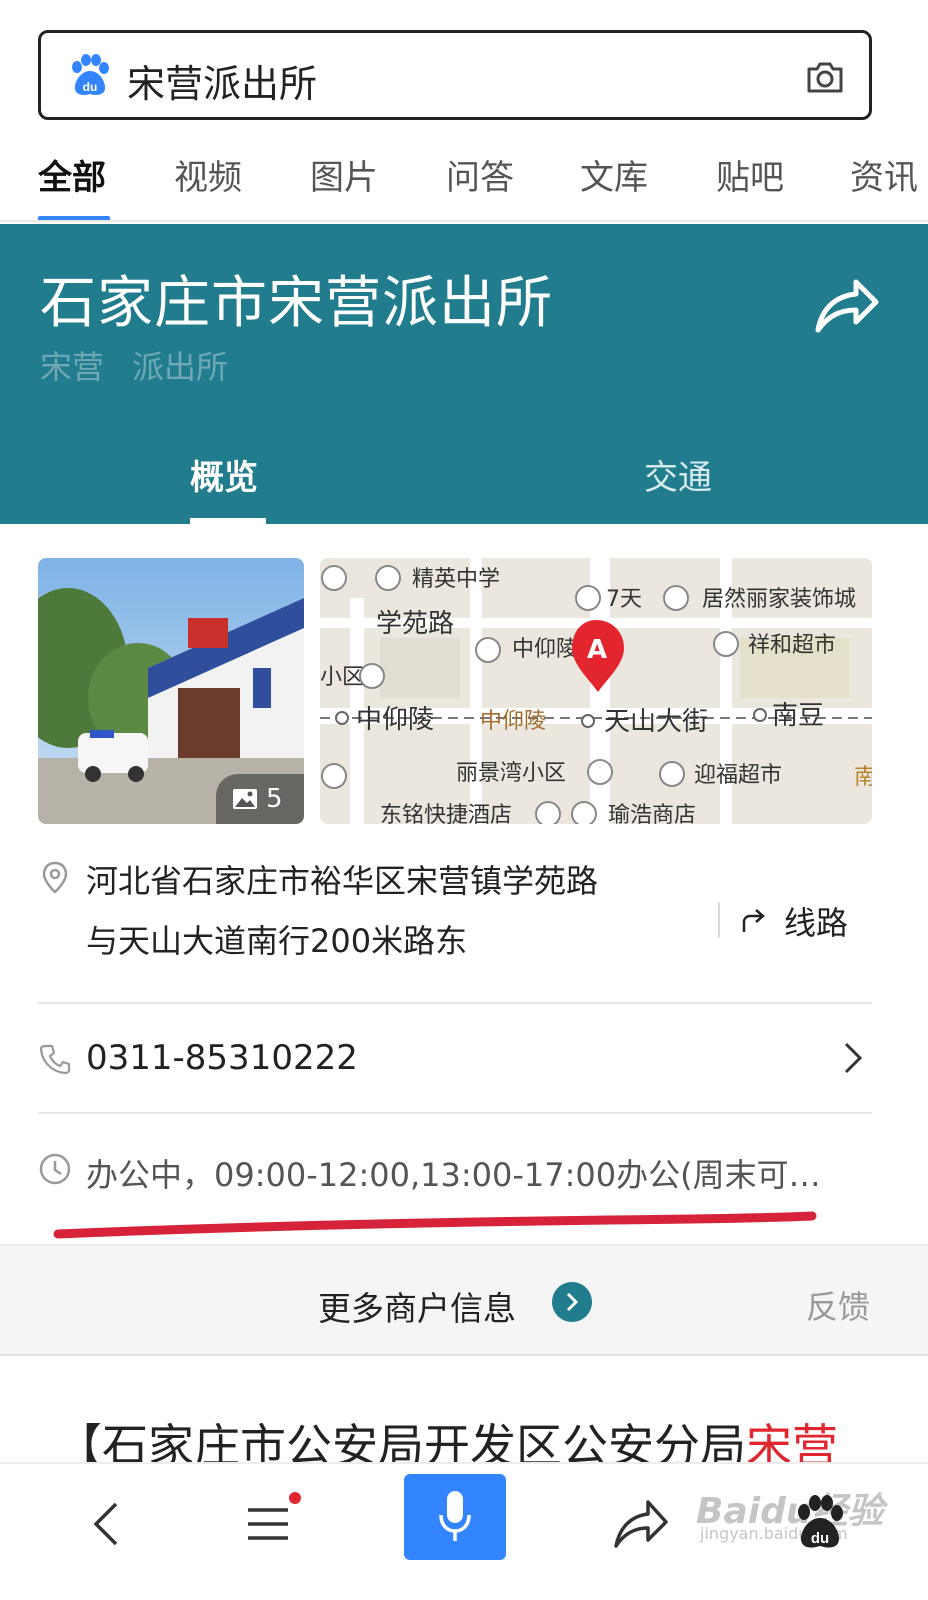 The width and height of the screenshot is (928, 1600). Describe the element at coordinates (260, 799) in the screenshot. I see `photo-count-badge: 5` at that location.